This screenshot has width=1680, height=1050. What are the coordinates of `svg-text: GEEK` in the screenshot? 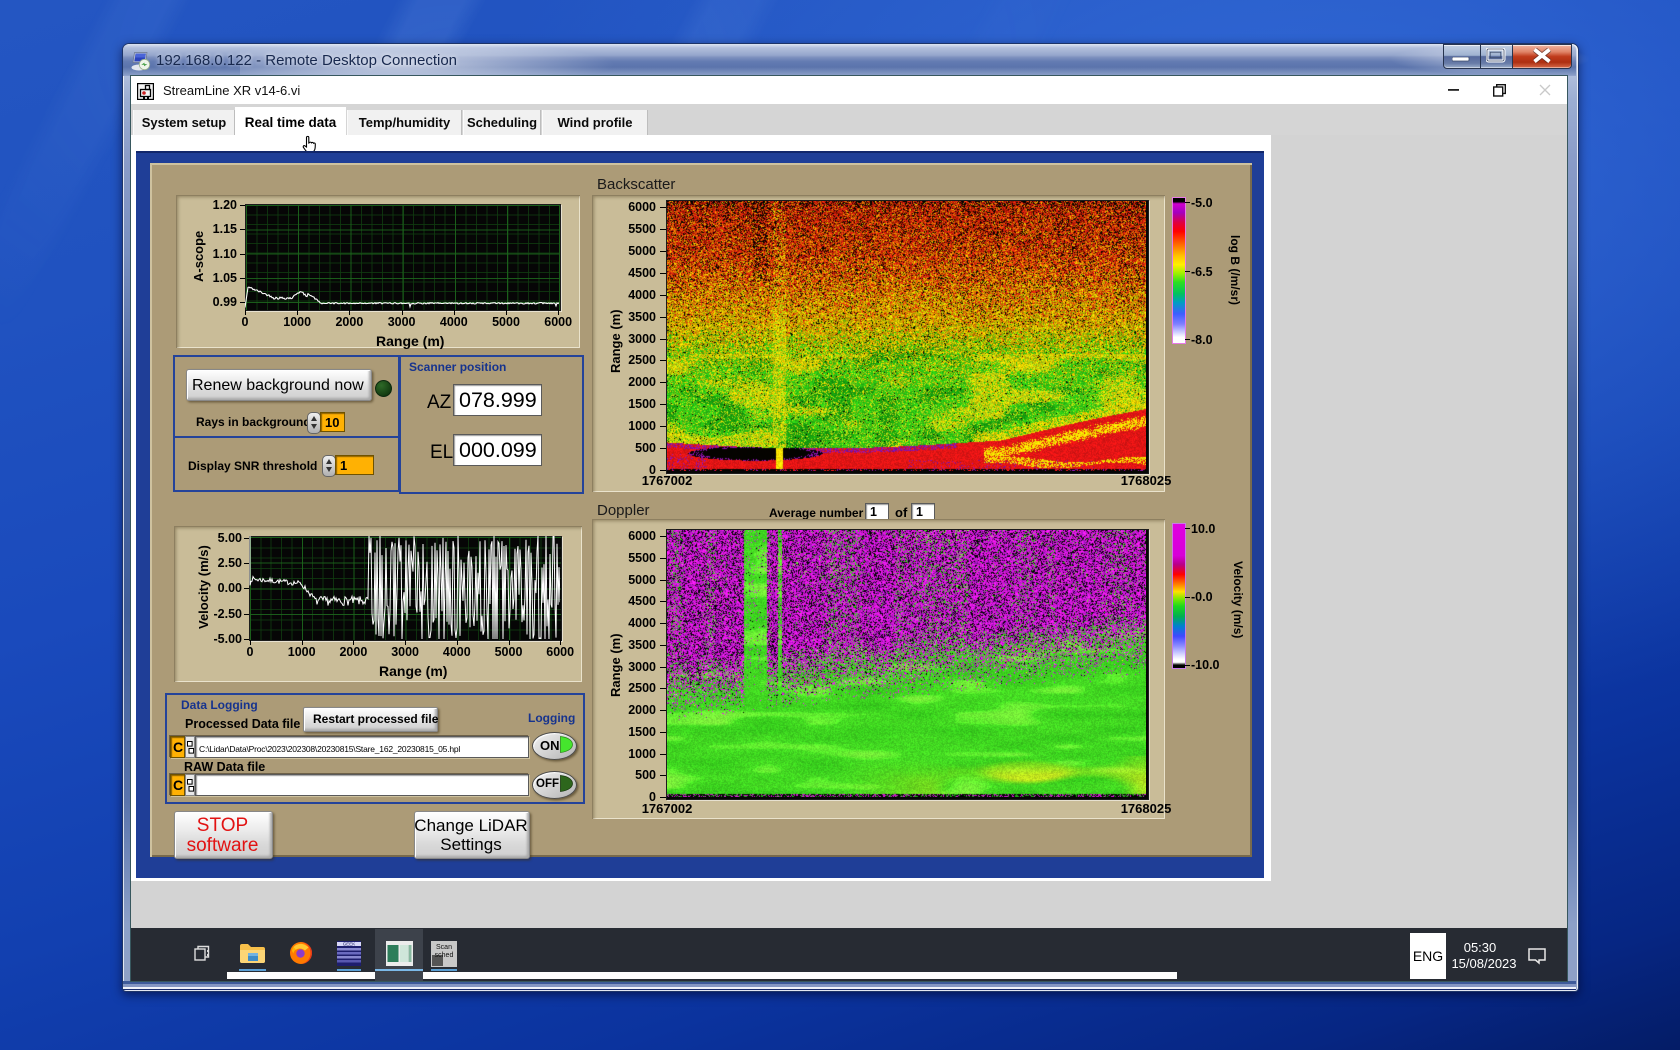 It's located at (349, 944).